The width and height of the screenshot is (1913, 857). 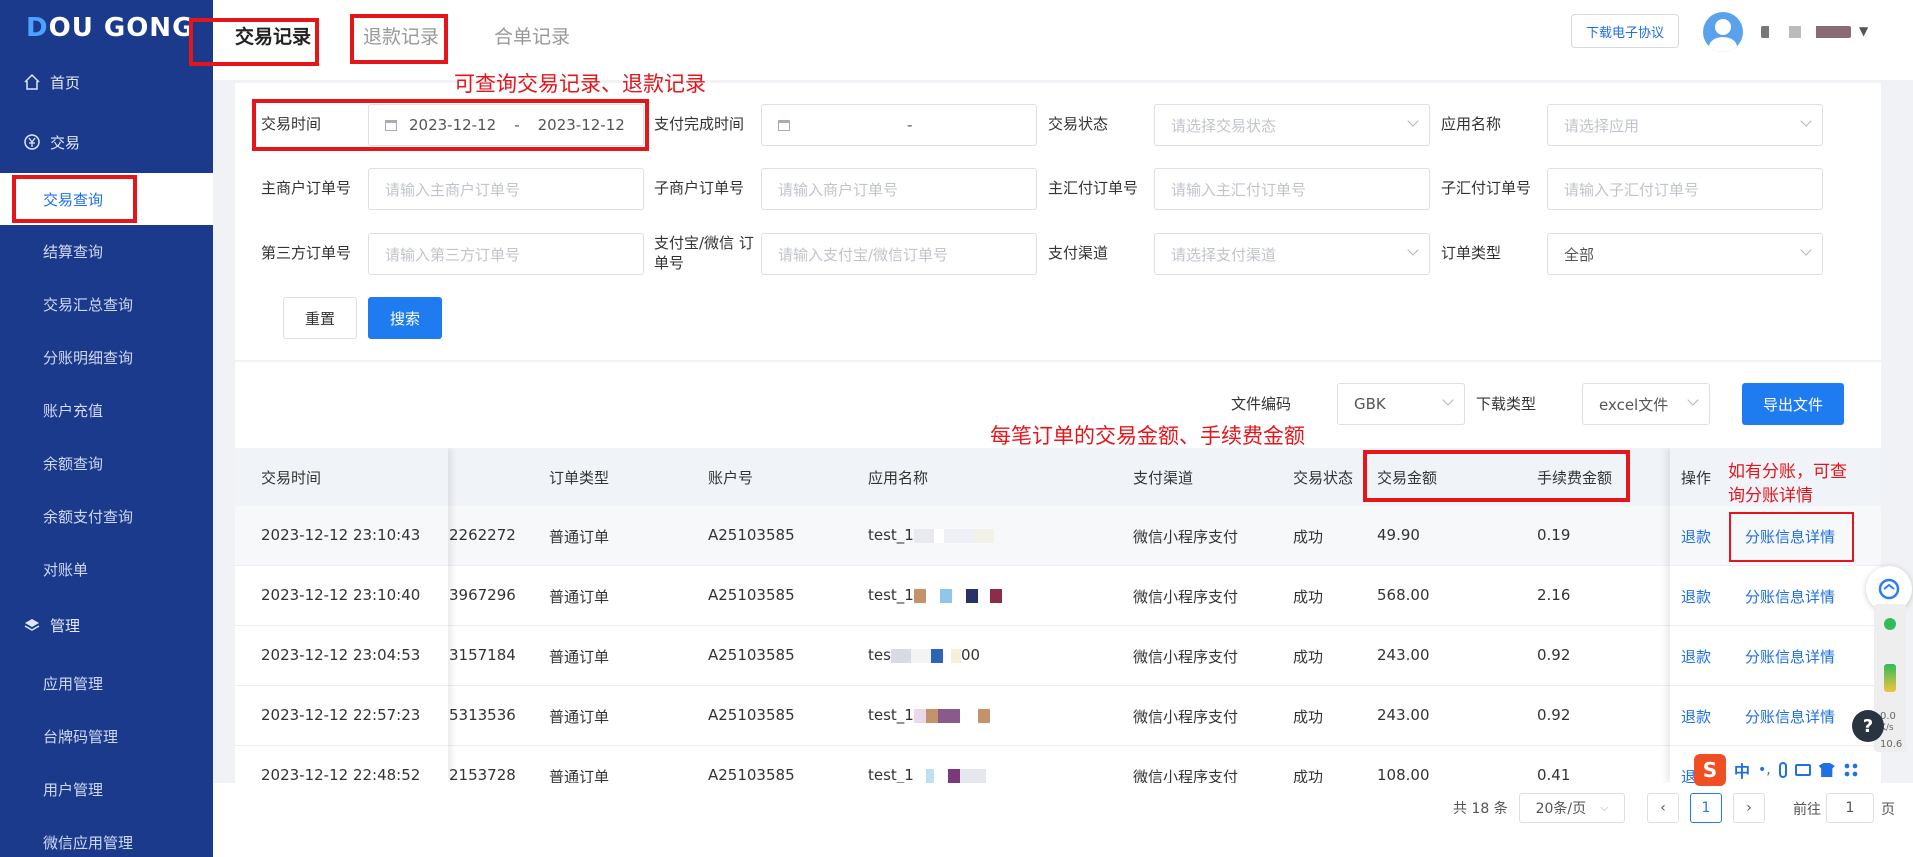 What do you see at coordinates (1693, 400) in the screenshot?
I see `chevron-down-icon` at bounding box center [1693, 400].